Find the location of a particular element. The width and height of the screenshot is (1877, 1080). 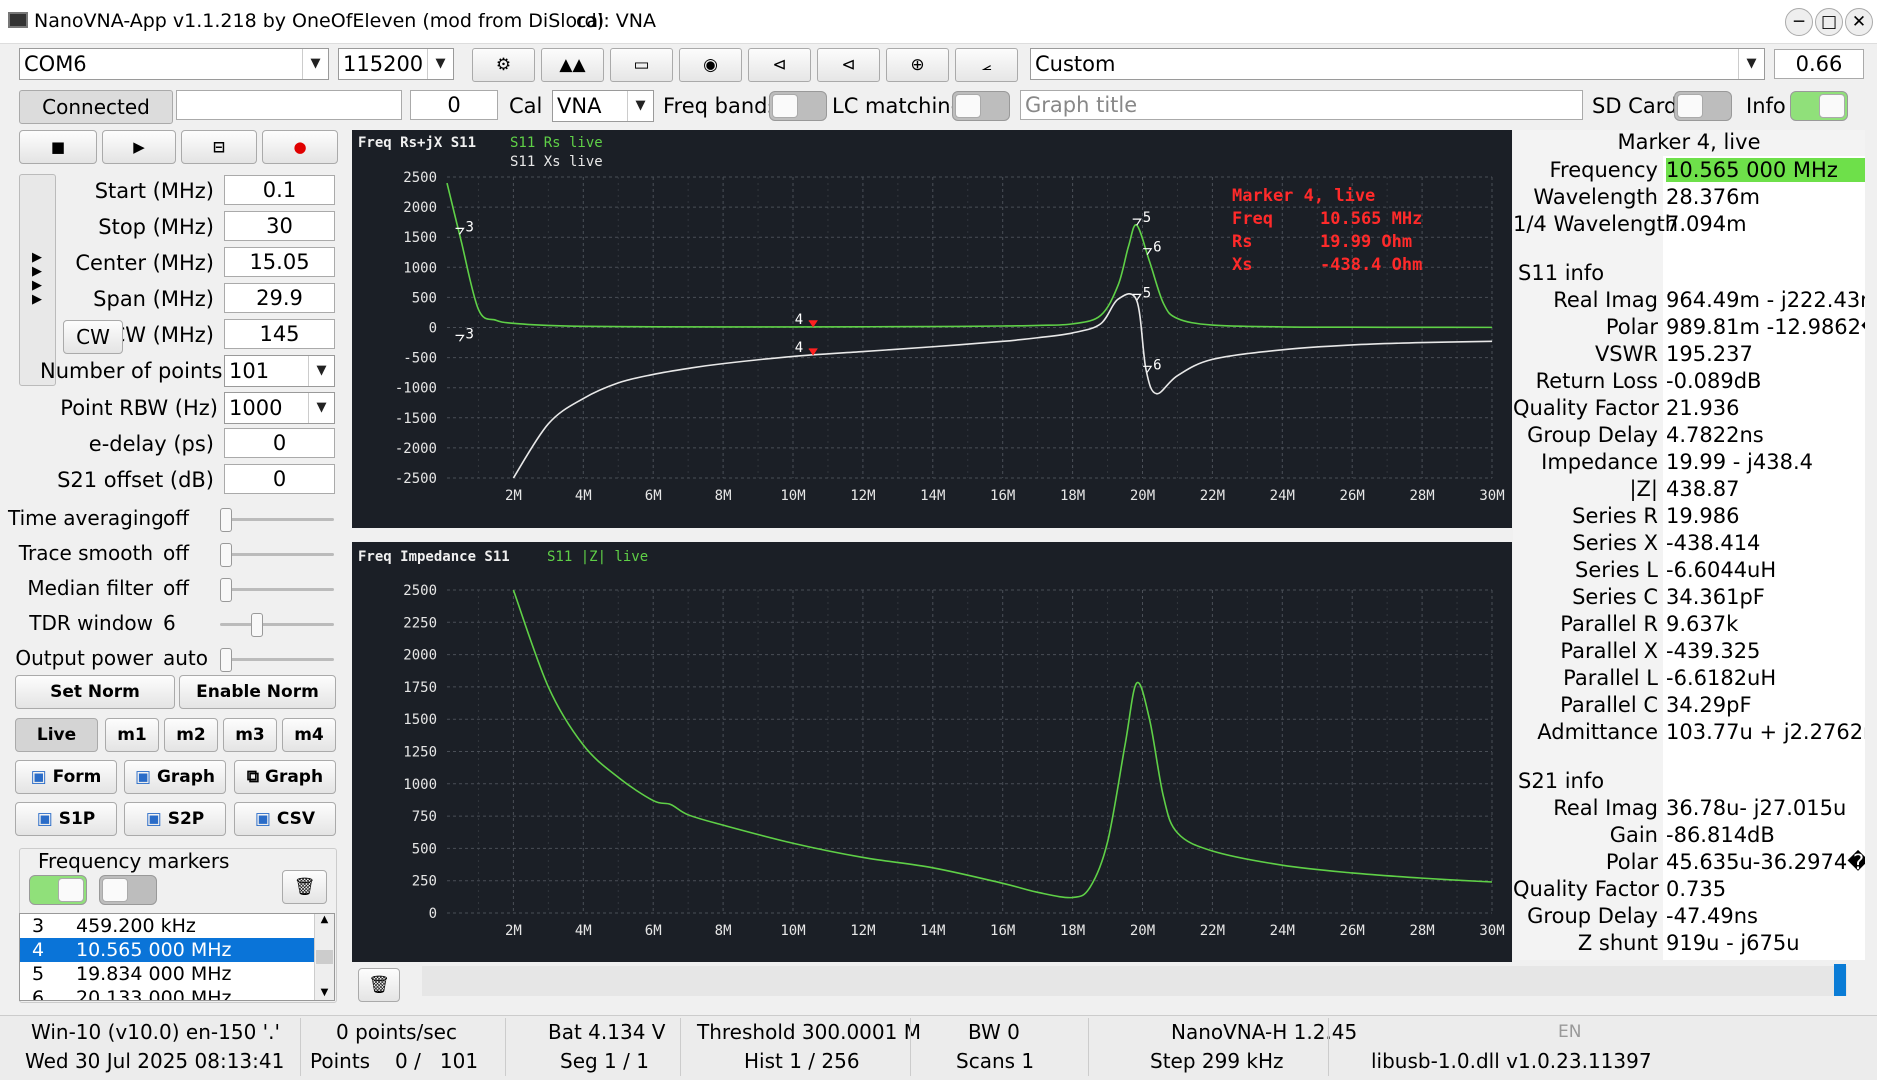

list-item: 5 19.834 000 MHz is located at coordinates (167, 974).